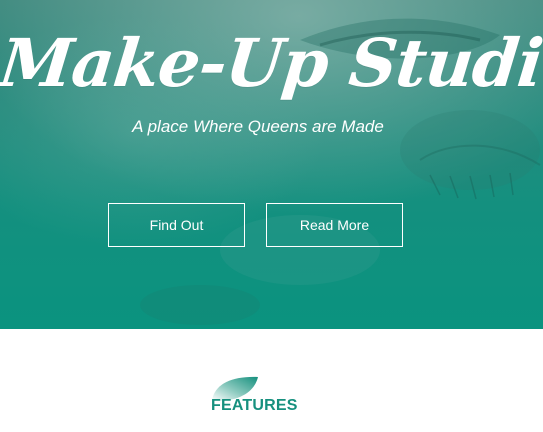  I want to click on hero-subtitle: A place Where Queens are Made, so click(258, 126).